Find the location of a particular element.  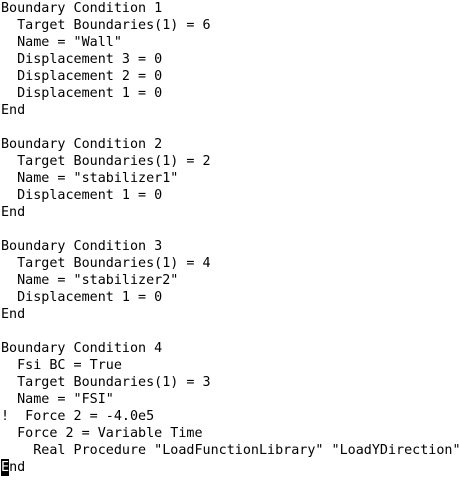

editor-line: Target Boundaries(1) = 3 is located at coordinates (106, 382).